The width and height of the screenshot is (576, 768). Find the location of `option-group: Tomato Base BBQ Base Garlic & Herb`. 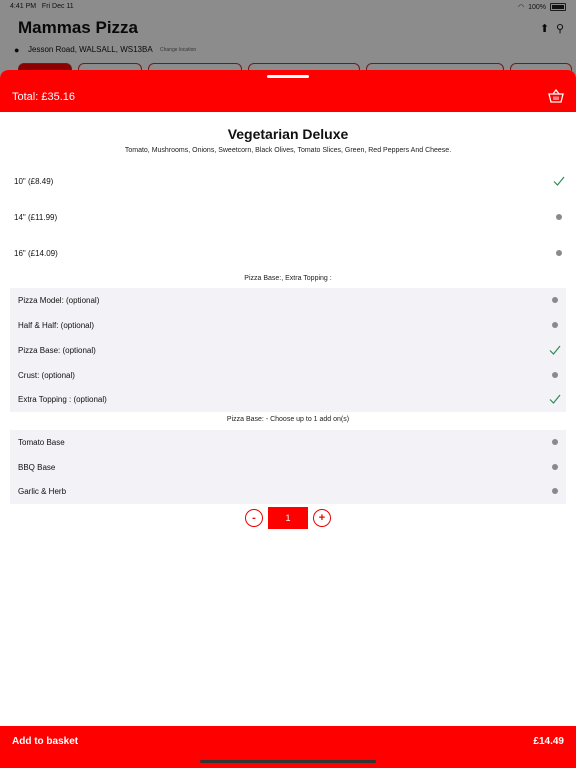

option-group: Tomato Base BBQ Base Garlic & Herb is located at coordinates (288, 467).